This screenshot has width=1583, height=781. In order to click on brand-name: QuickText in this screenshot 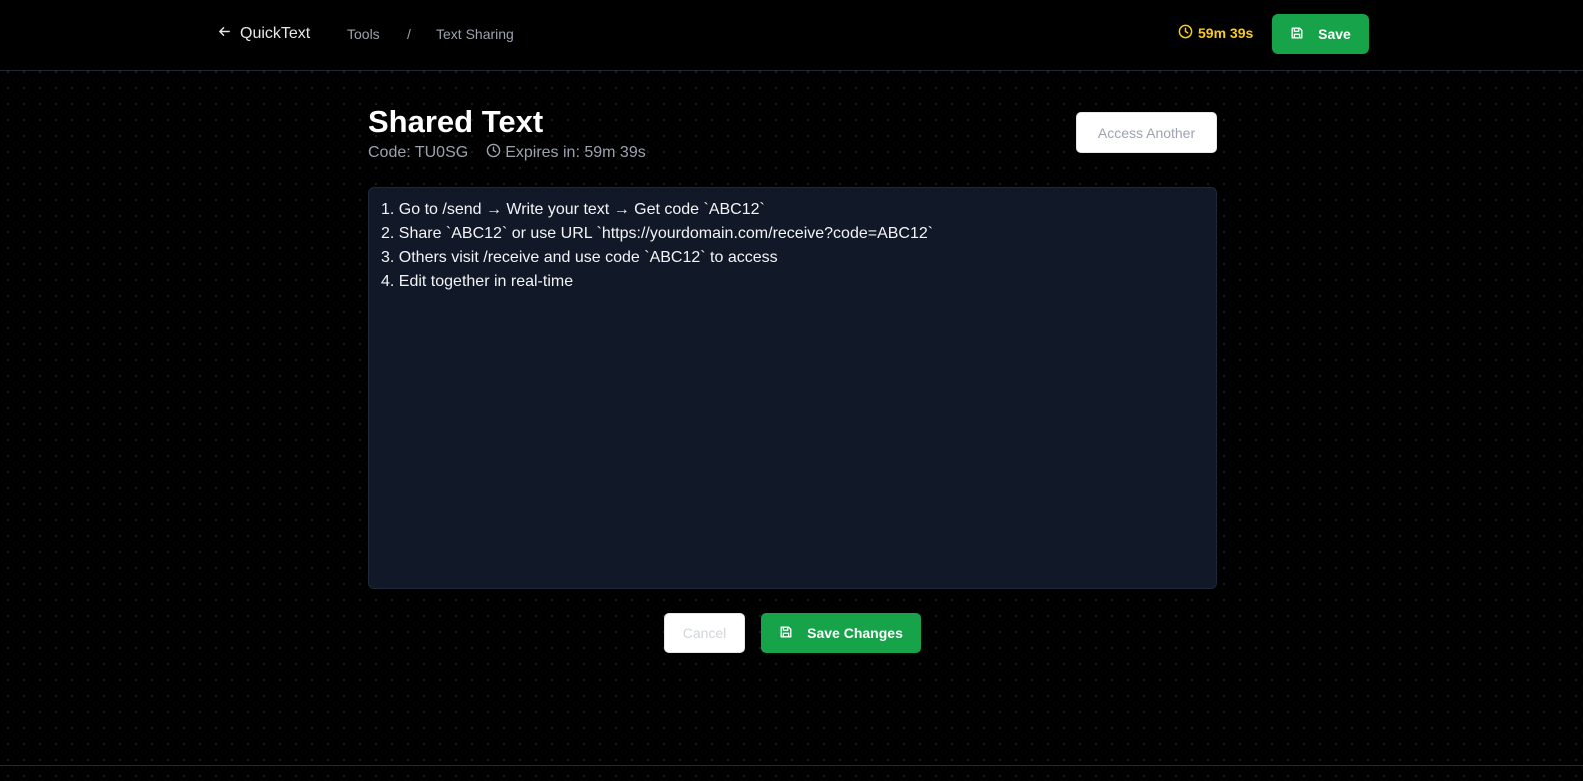, I will do `click(275, 33)`.